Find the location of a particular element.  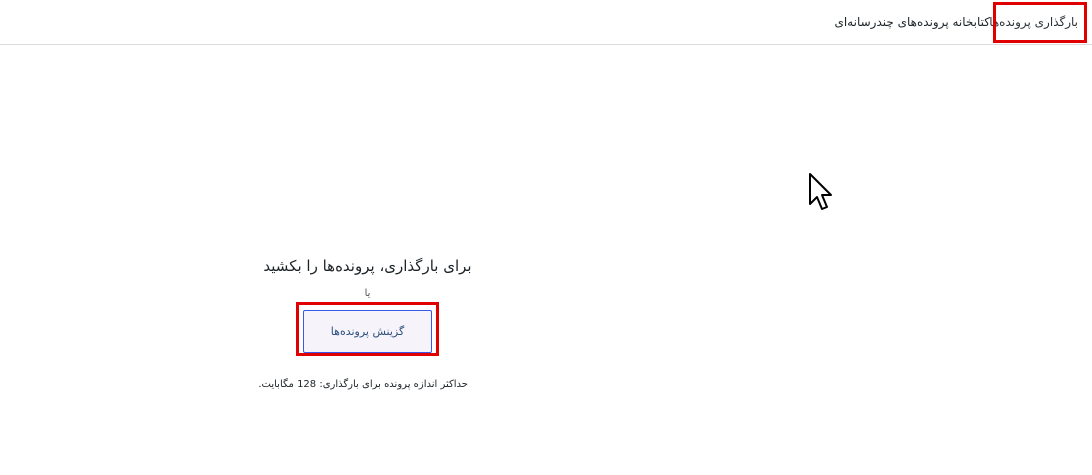

tab-media-library: کتابخانه پرونده‌های چندرسانه‌ای is located at coordinates (912, 22).